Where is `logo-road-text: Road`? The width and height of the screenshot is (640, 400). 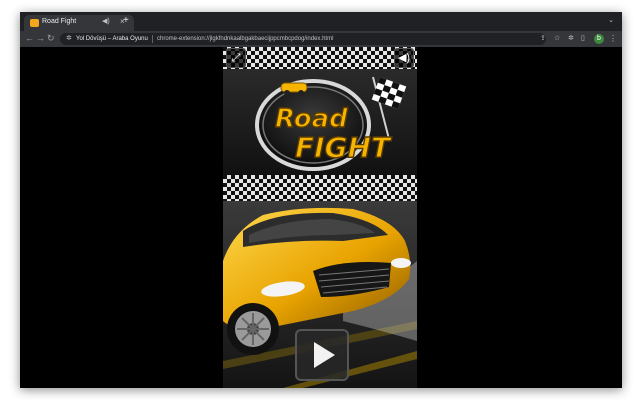 logo-road-text: Road is located at coordinates (311, 119).